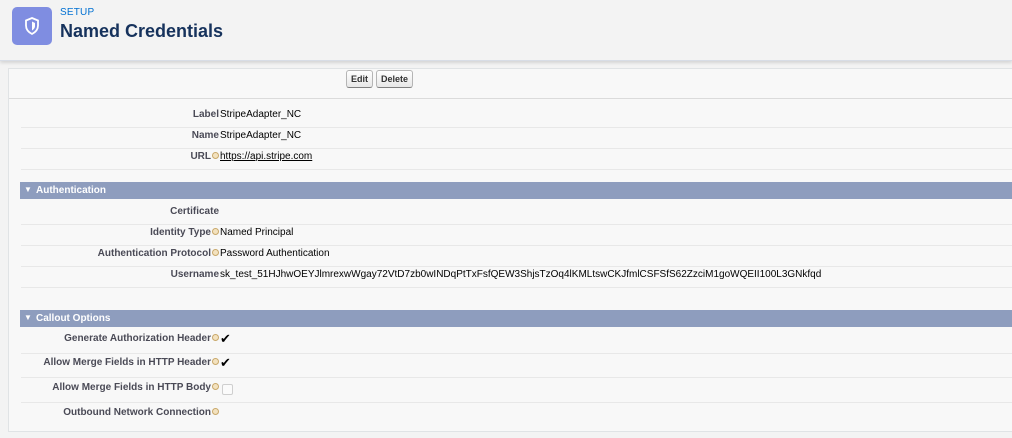 This screenshot has height=438, width=1012. I want to click on field-label: Allow Merge Fields in HTTP Header, so click(127, 362).